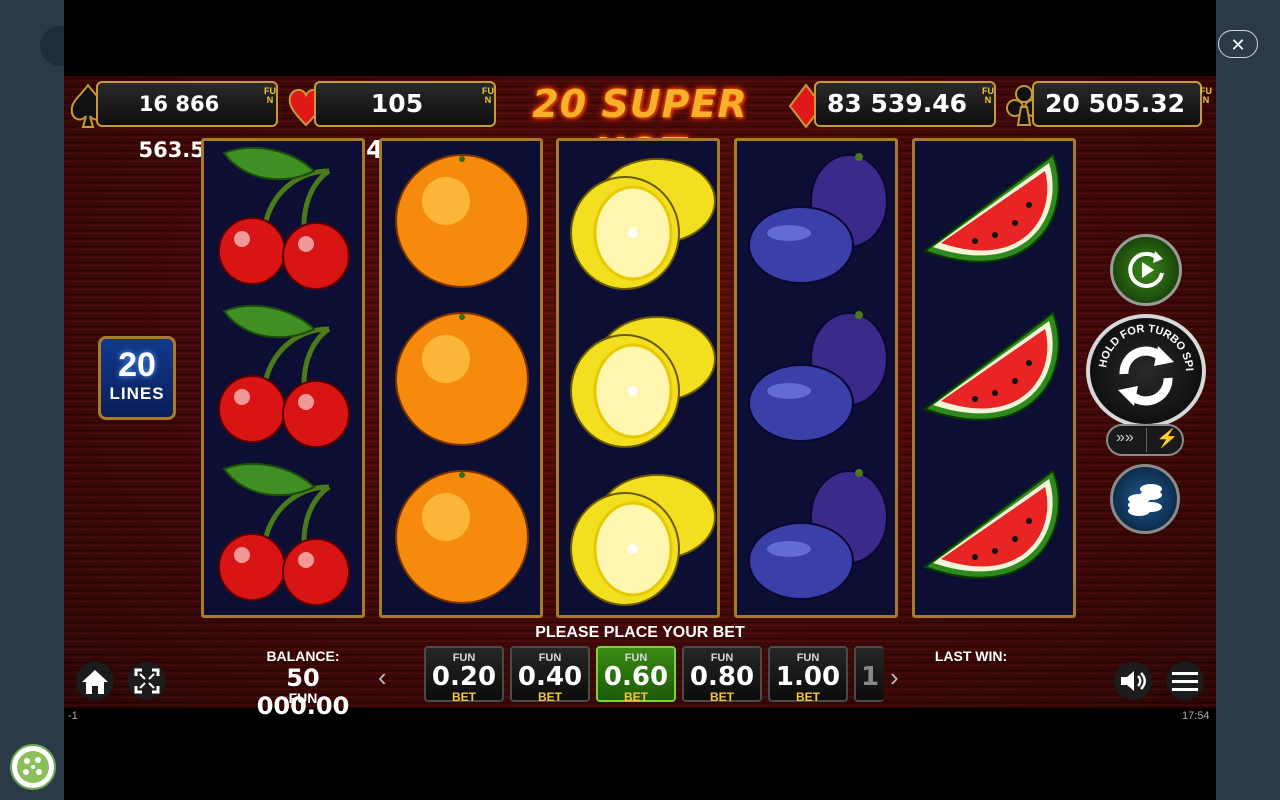 This screenshot has width=1280, height=800. Describe the element at coordinates (1125, 438) in the screenshot. I see `fast-forward-icon: »»` at that location.